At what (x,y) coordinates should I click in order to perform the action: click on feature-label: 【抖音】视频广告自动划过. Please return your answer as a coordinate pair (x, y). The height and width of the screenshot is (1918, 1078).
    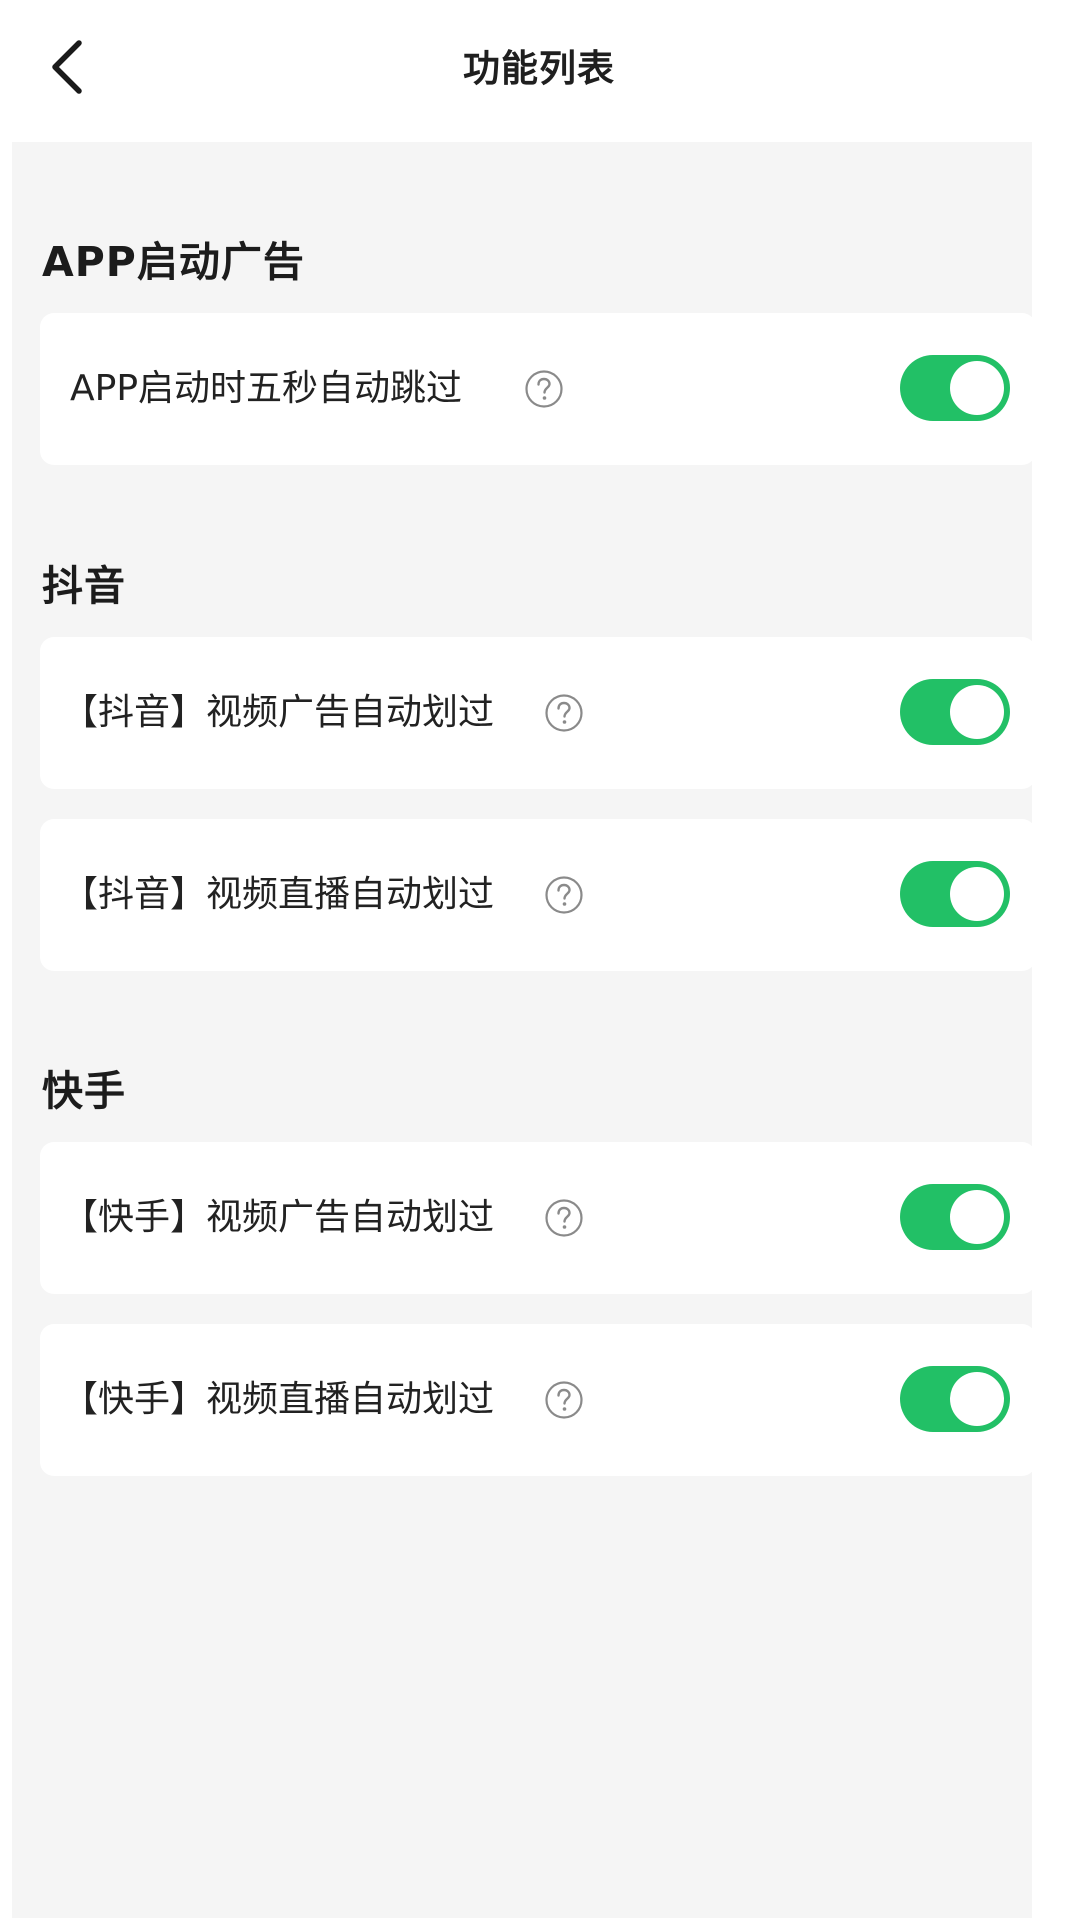
    Looking at the image, I should click on (278, 712).